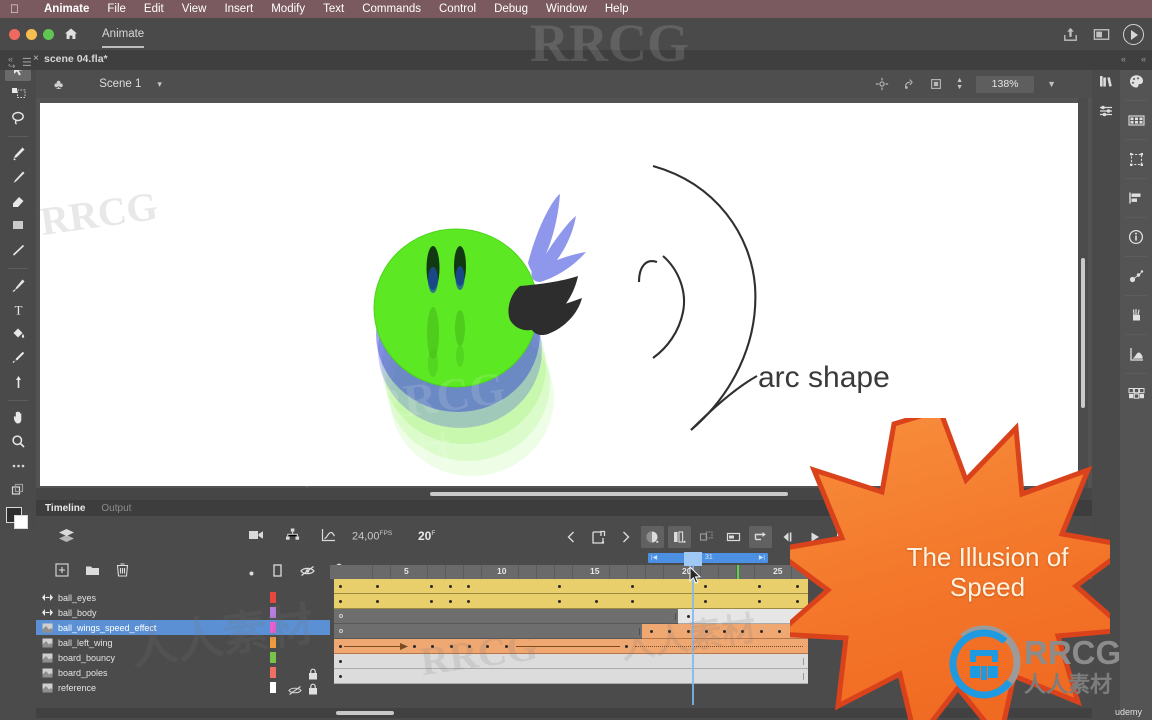 This screenshot has height=720, width=1152. I want to click on graph-icon, so click(328, 537).